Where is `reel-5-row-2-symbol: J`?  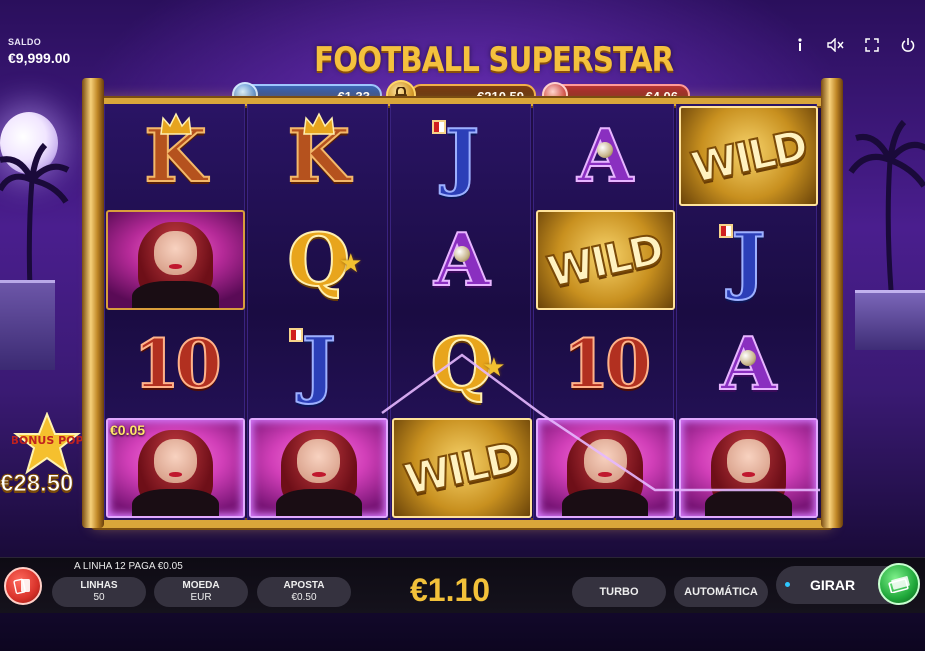 reel-5-row-2-symbol: J is located at coordinates (748, 260).